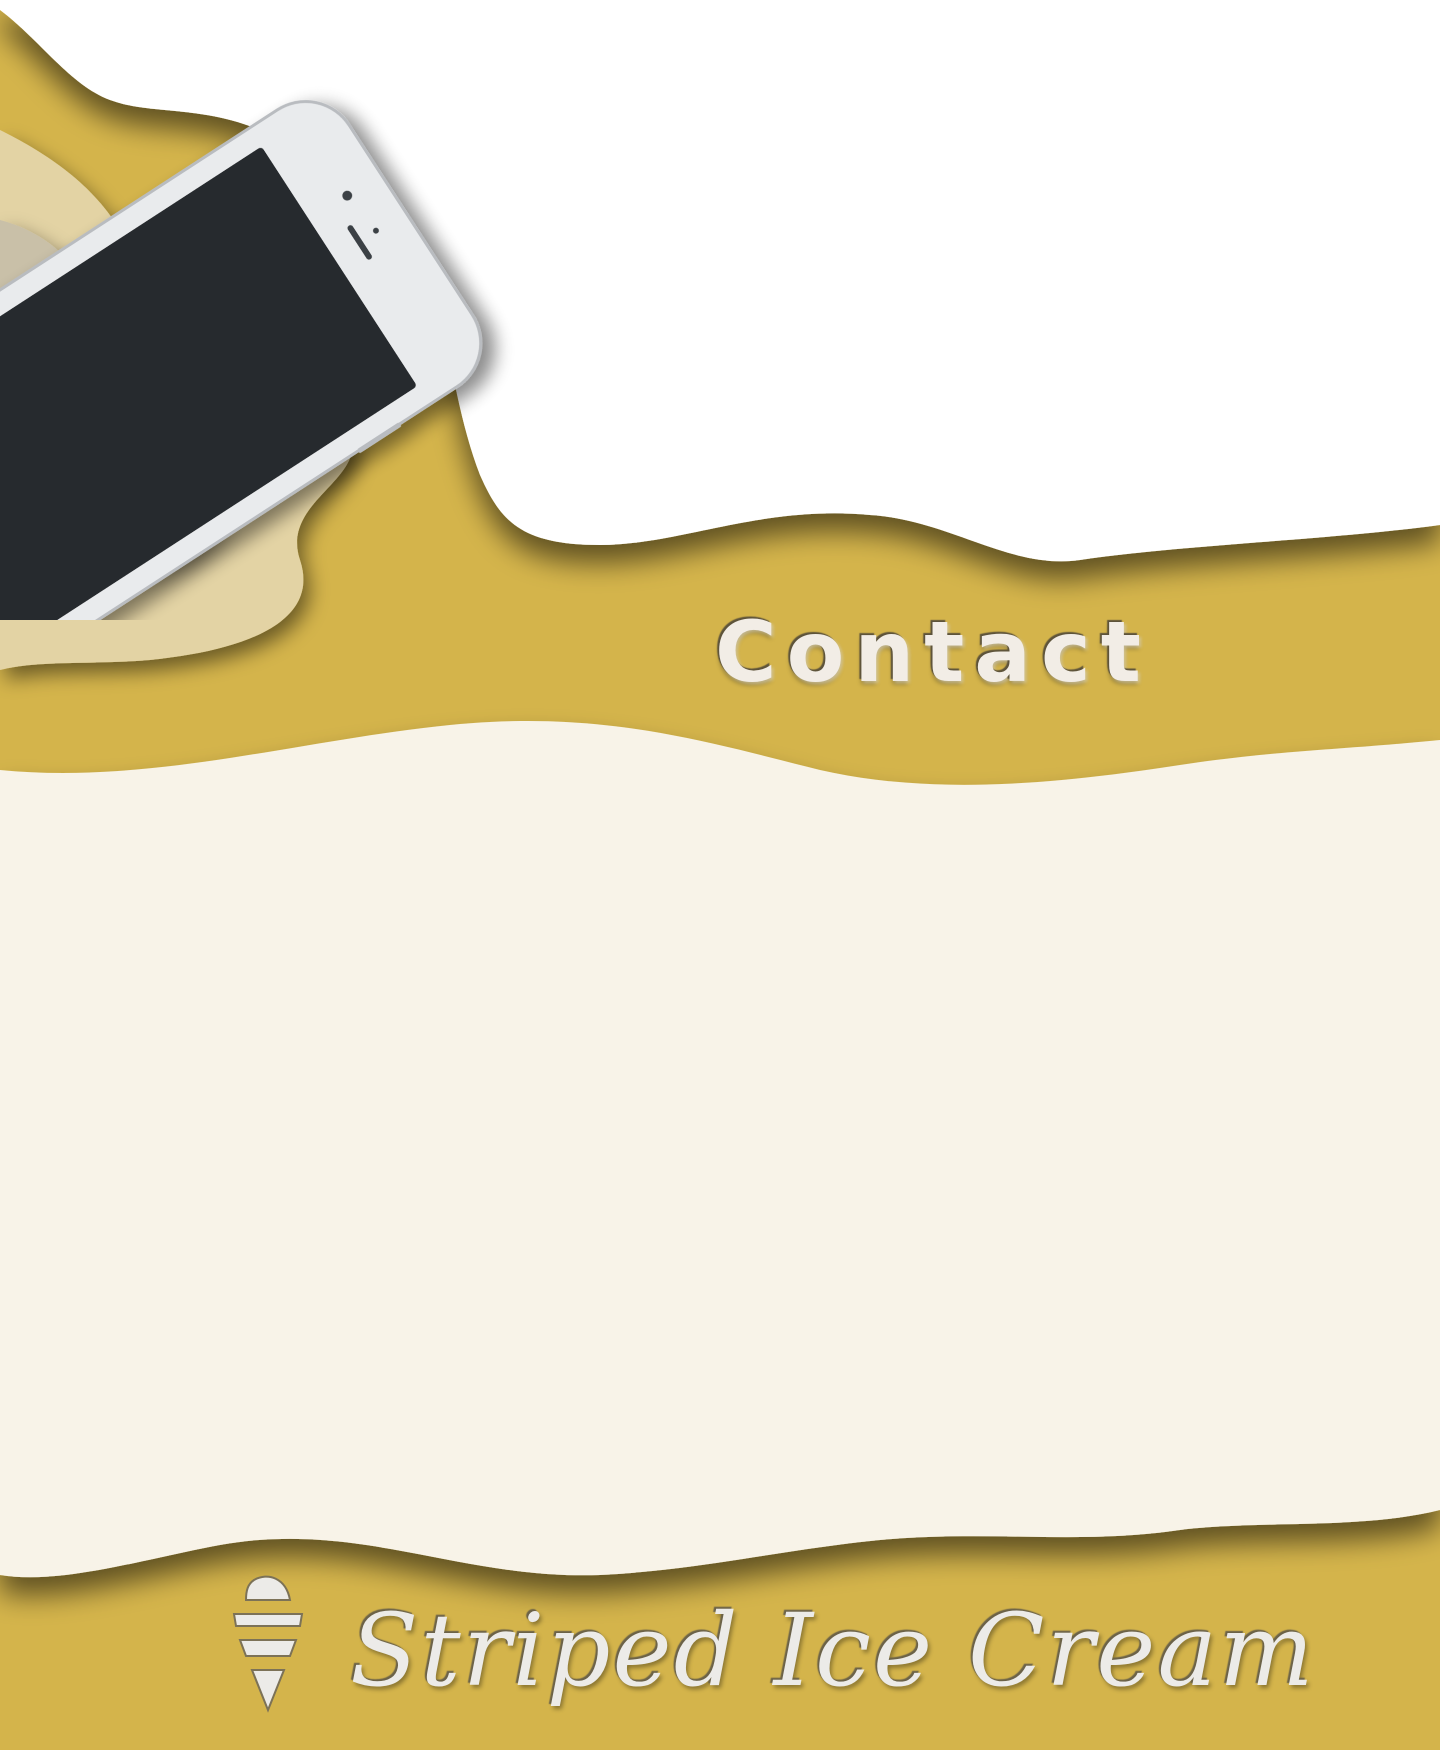 Image resolution: width=1440 pixels, height=1750 pixels. Describe the element at coordinates (933, 652) in the screenshot. I see `page-title: Contact` at that location.